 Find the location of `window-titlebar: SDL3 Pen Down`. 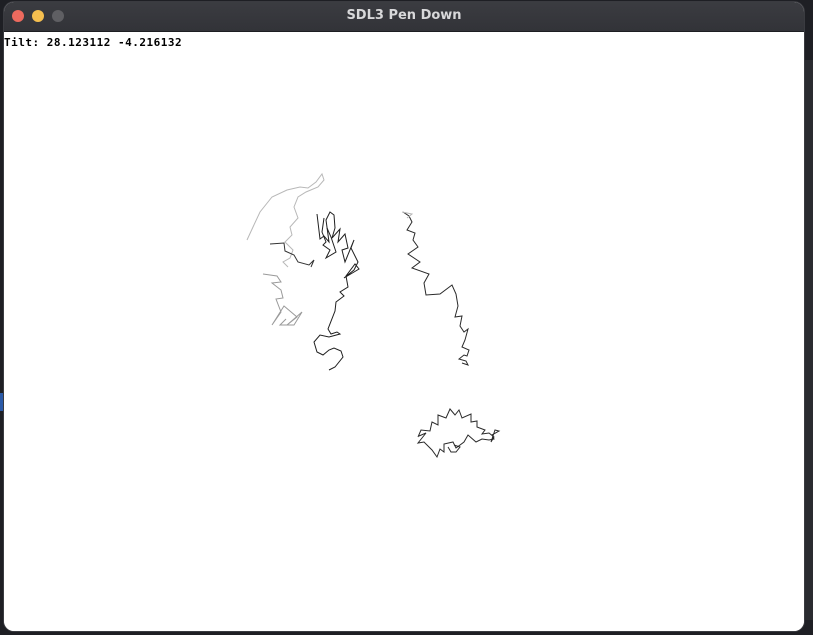

window-titlebar: SDL3 Pen Down is located at coordinates (404, 17).